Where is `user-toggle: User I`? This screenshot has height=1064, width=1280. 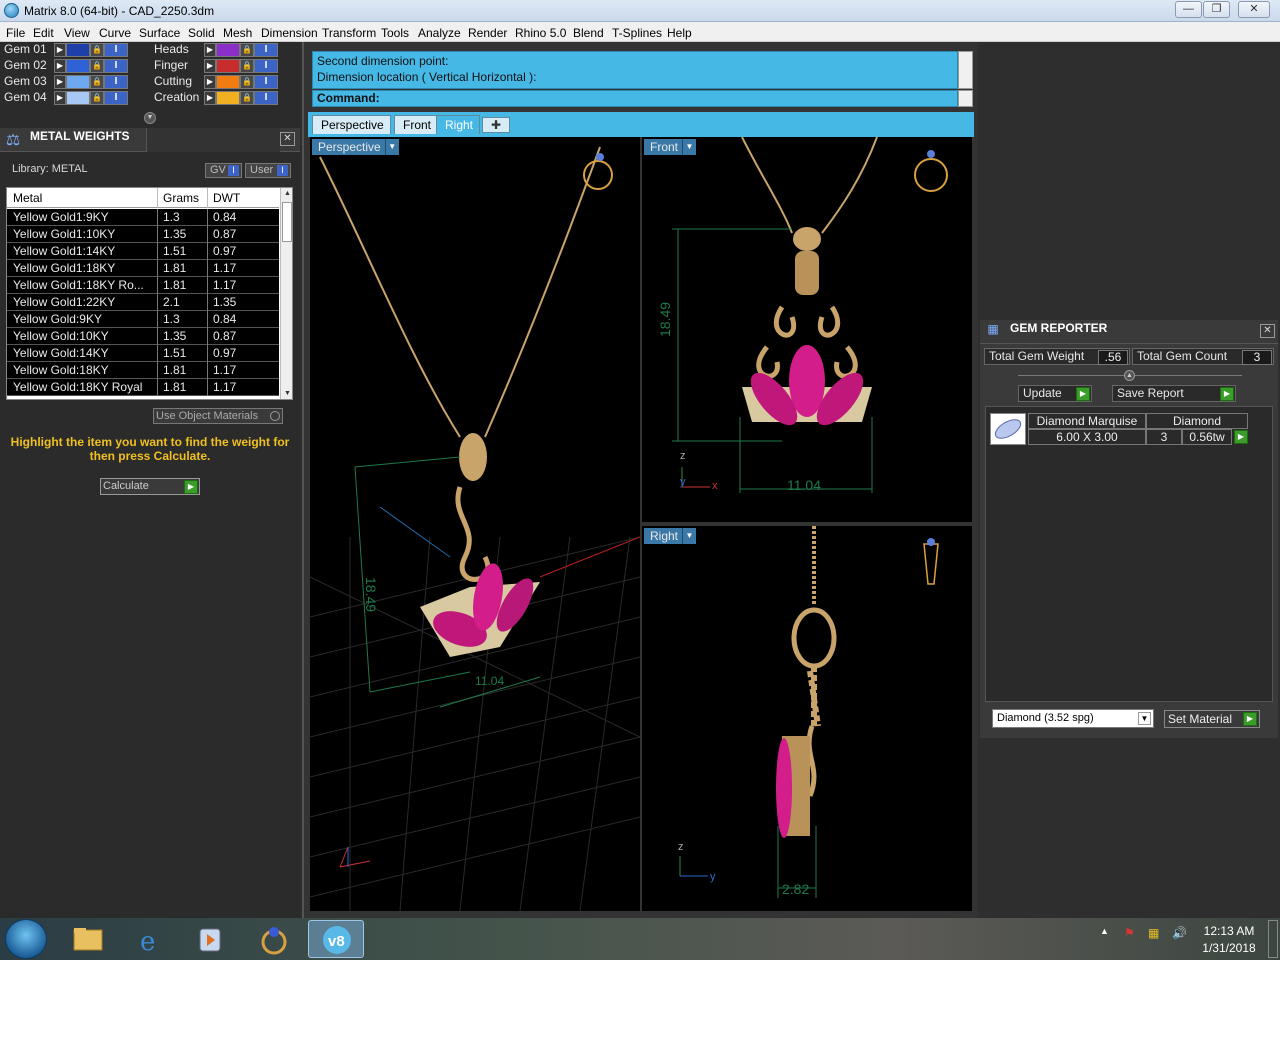
user-toggle: User I is located at coordinates (268, 170).